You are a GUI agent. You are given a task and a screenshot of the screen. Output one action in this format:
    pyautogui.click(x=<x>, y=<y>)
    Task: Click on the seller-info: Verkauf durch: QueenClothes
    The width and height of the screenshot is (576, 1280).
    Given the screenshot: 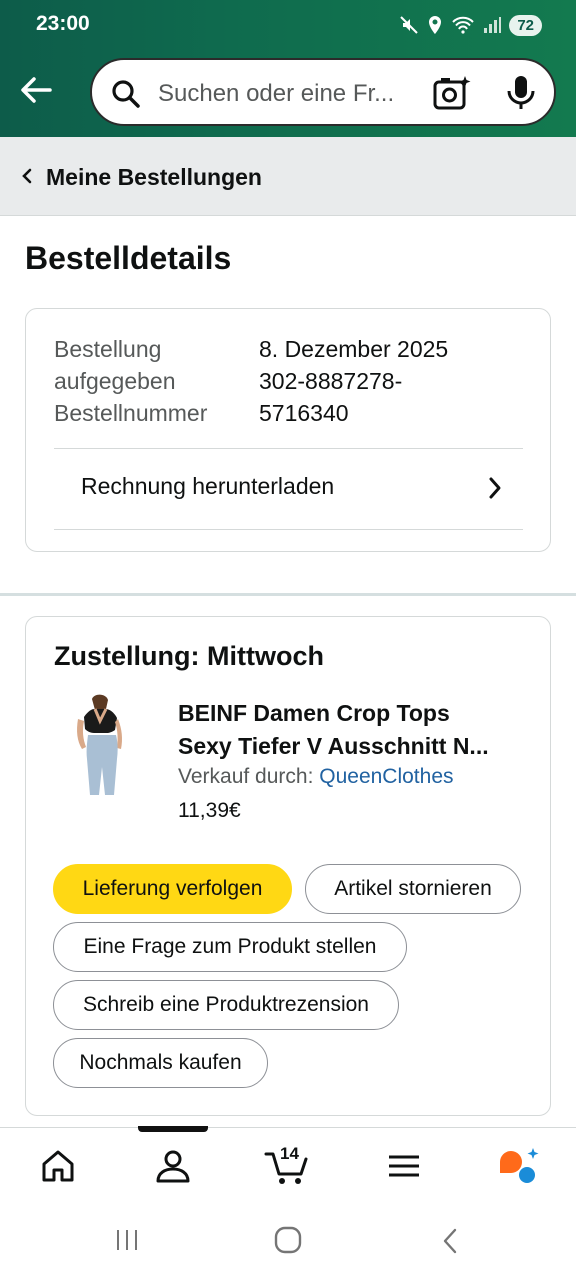 What is the action you would take?
    pyautogui.click(x=316, y=777)
    